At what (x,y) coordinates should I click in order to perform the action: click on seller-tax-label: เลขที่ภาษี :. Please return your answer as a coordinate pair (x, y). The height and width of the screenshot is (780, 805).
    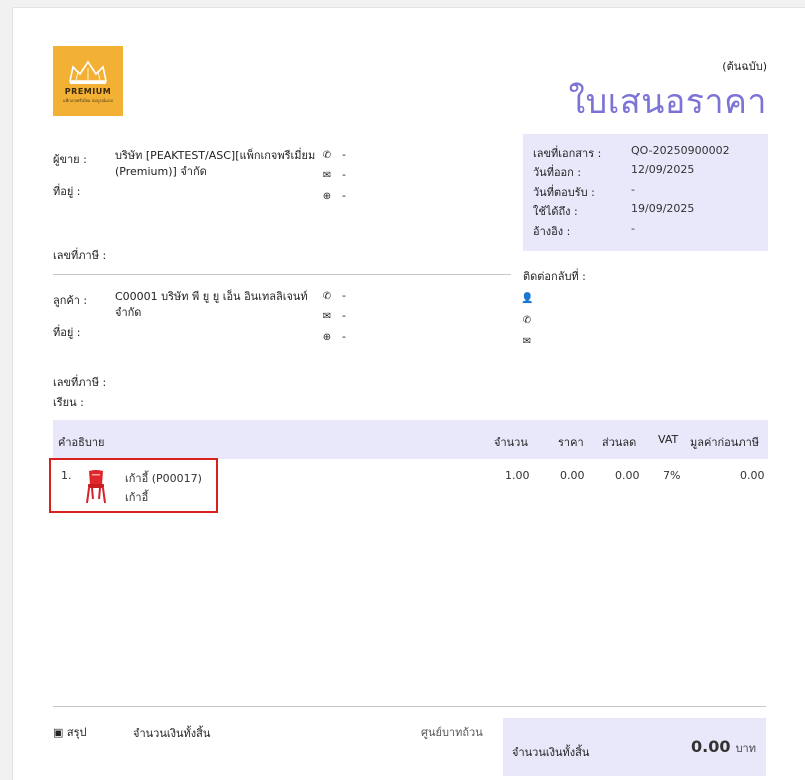
    Looking at the image, I should click on (80, 255).